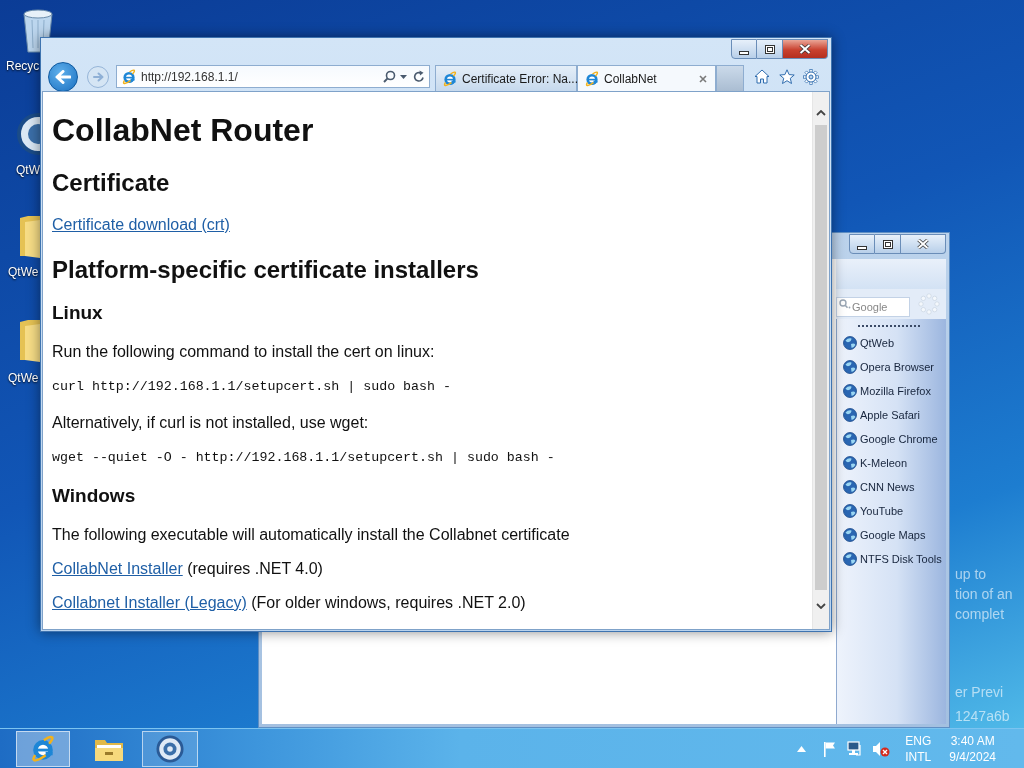 Image resolution: width=1024 pixels, height=768 pixels. What do you see at coordinates (821, 357) in the screenshot?
I see `scrollbar-thumb` at bounding box center [821, 357].